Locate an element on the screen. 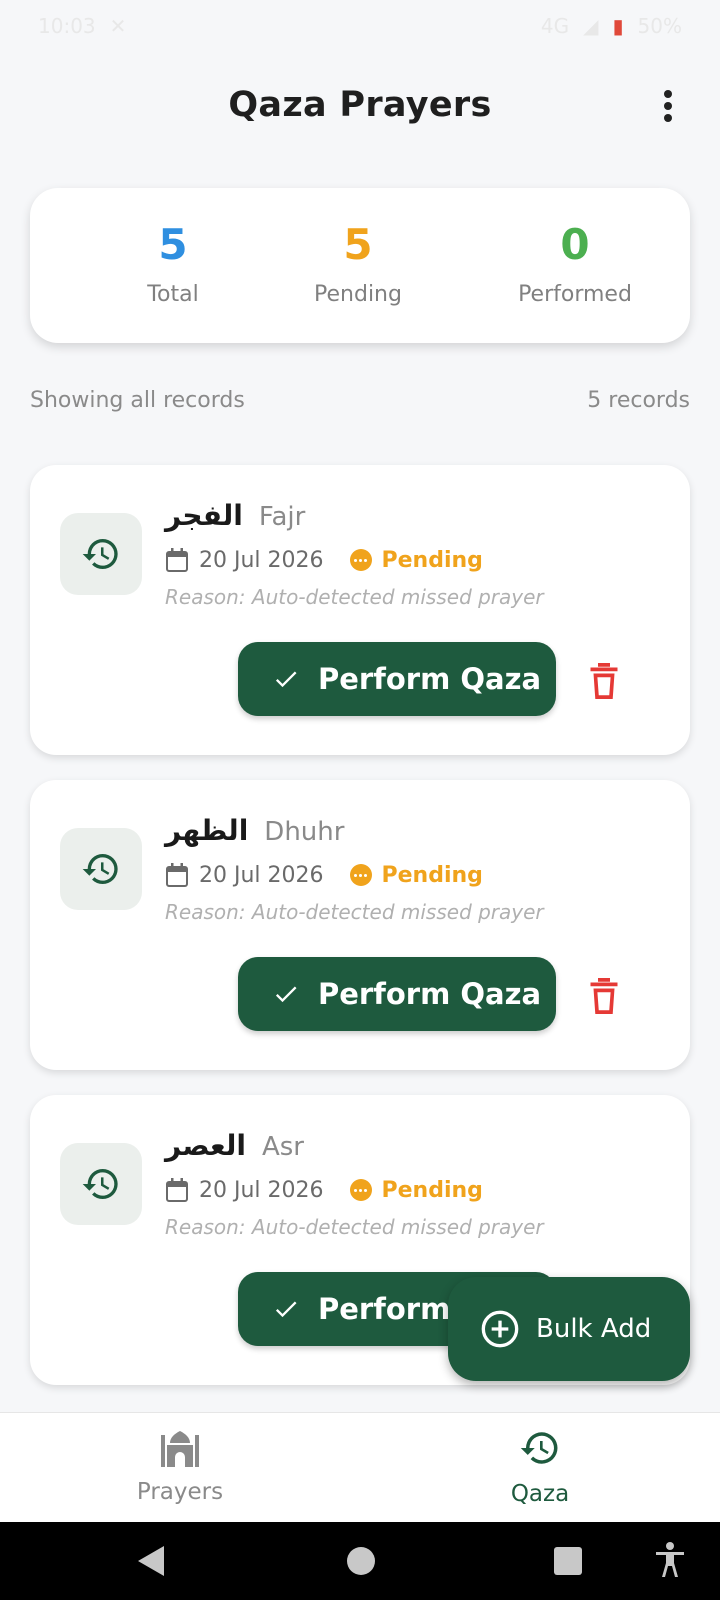 The image size is (720, 1600). stat-performed-value: 0 is located at coordinates (575, 244).